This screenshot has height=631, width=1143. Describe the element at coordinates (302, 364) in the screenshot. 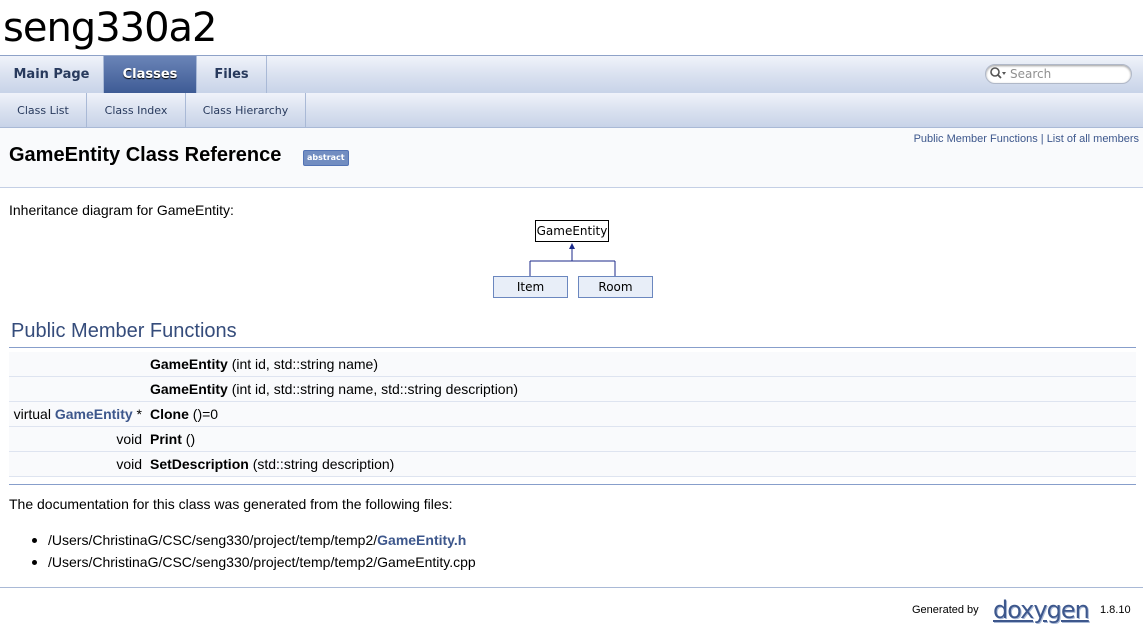

I see `member-args: (int id, std::string name)` at that location.